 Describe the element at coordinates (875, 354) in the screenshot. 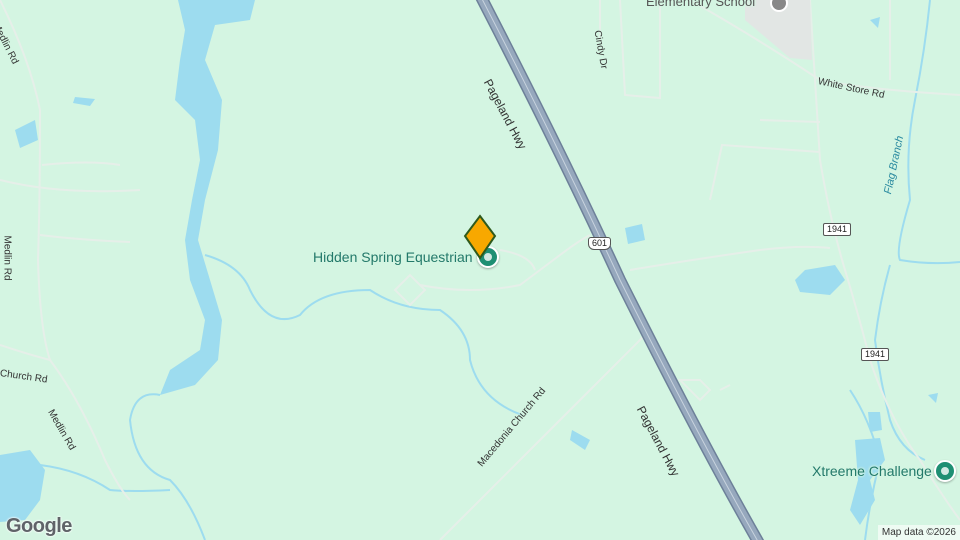

I see `route-1941-shield-b: 1941` at that location.